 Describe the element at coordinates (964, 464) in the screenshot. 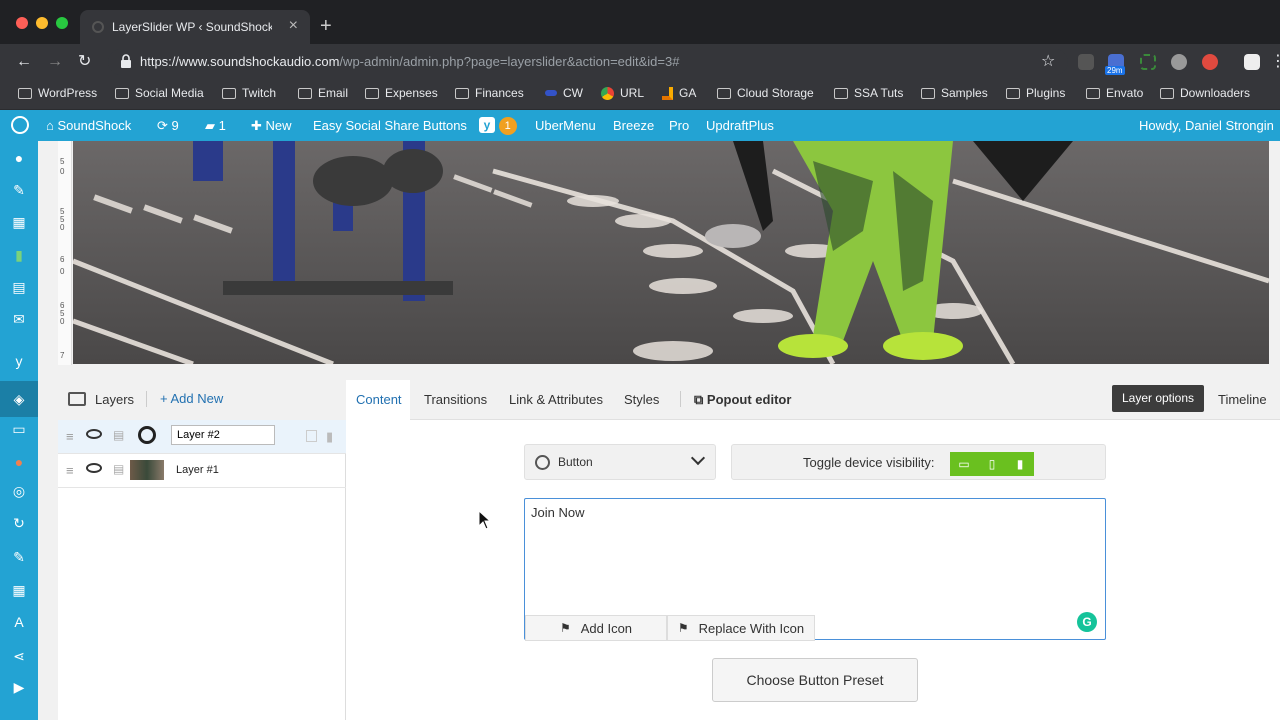

I see `desktop-icon: ▭` at that location.